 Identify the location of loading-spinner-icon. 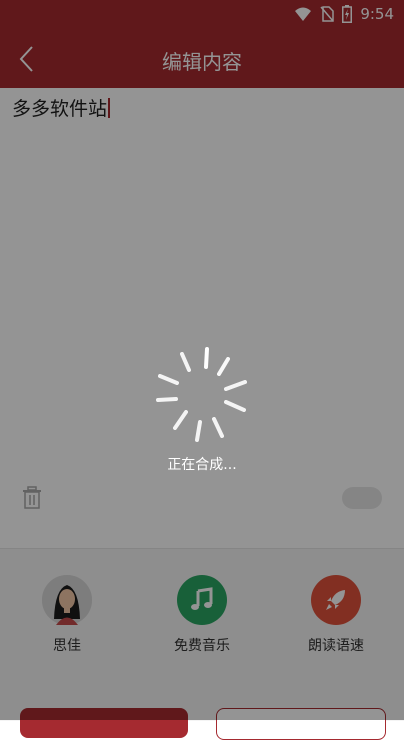
(201, 394).